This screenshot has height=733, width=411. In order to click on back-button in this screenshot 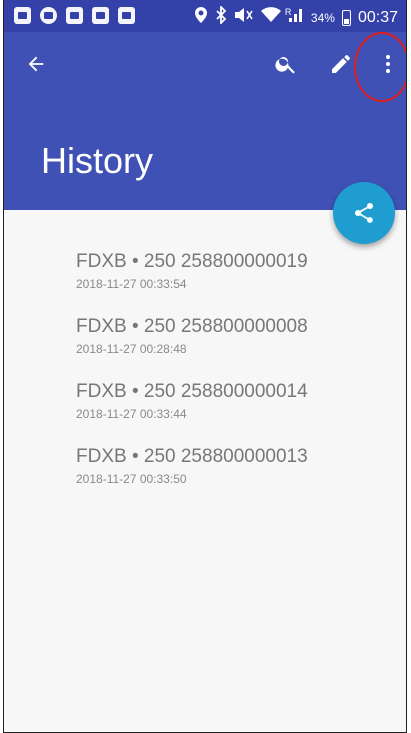, I will do `click(36, 64)`.